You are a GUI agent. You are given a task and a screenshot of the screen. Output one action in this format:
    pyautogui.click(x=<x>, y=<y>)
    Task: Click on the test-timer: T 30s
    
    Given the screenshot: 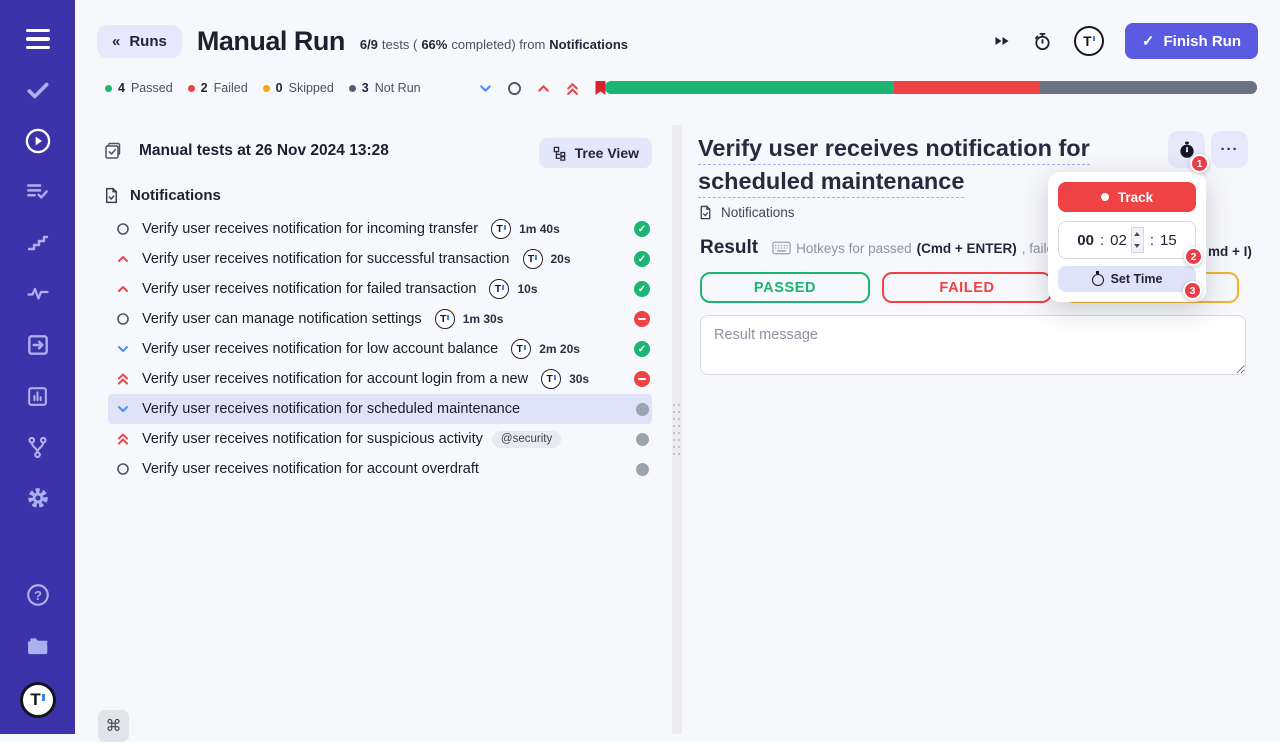 What is the action you would take?
    pyautogui.click(x=565, y=379)
    